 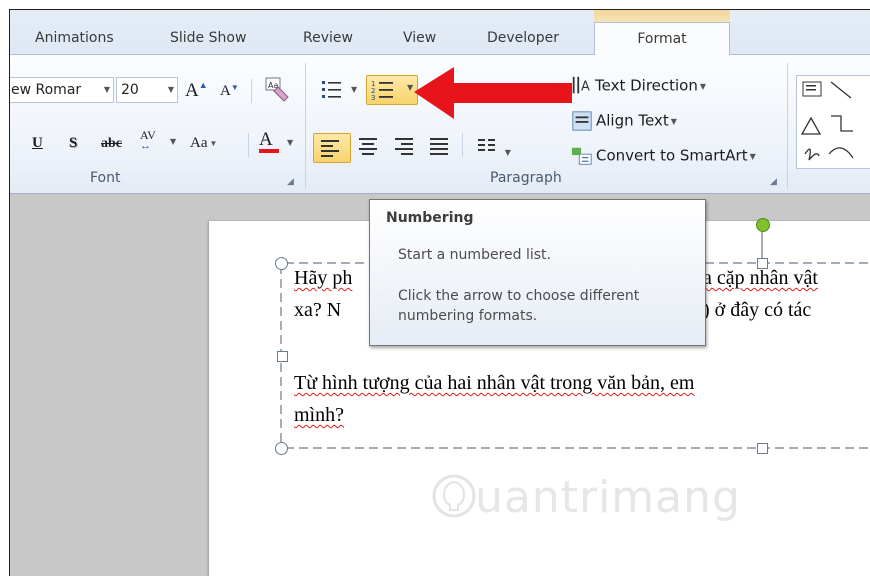 I want to click on columns-button: ▼, so click(x=493, y=148).